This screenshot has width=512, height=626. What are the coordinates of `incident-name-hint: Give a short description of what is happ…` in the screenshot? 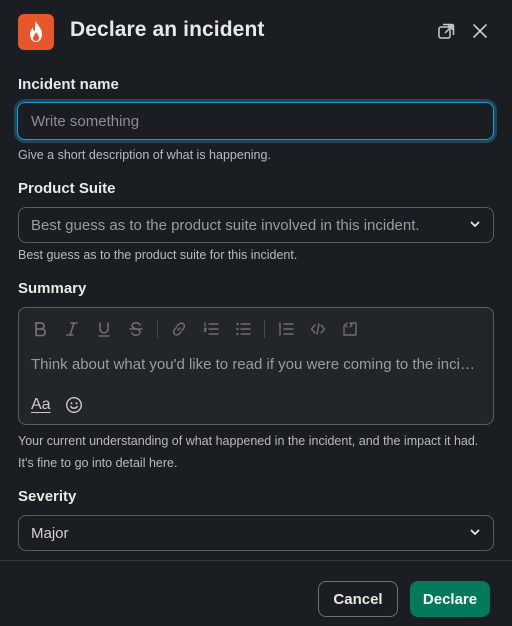 It's located at (144, 155).